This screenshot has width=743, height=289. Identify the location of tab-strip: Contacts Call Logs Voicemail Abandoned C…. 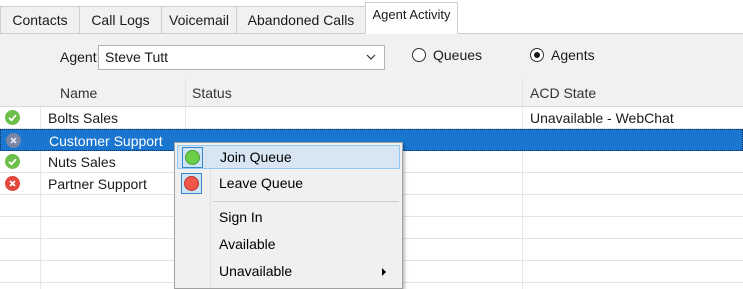
(371, 17).